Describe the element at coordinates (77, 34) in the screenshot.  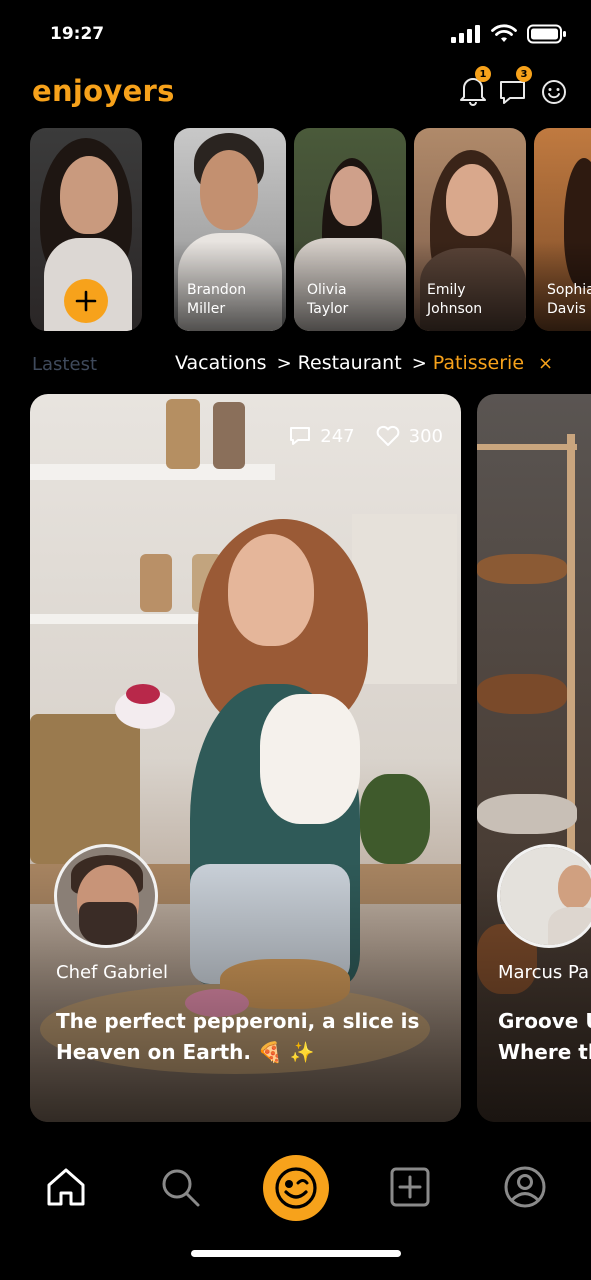
I see `status-time: 19:27` at that location.